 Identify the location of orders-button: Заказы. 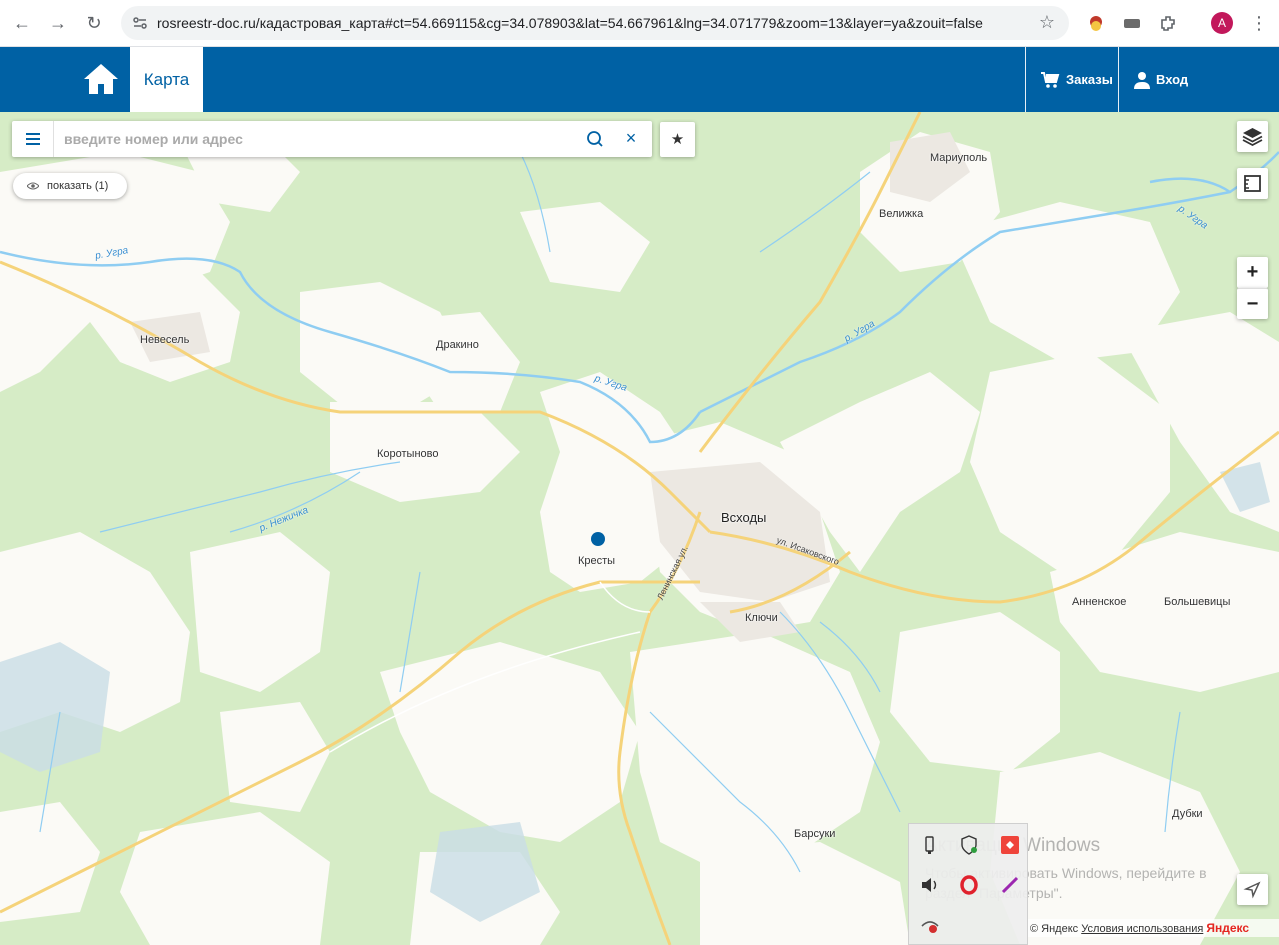
(1076, 79).